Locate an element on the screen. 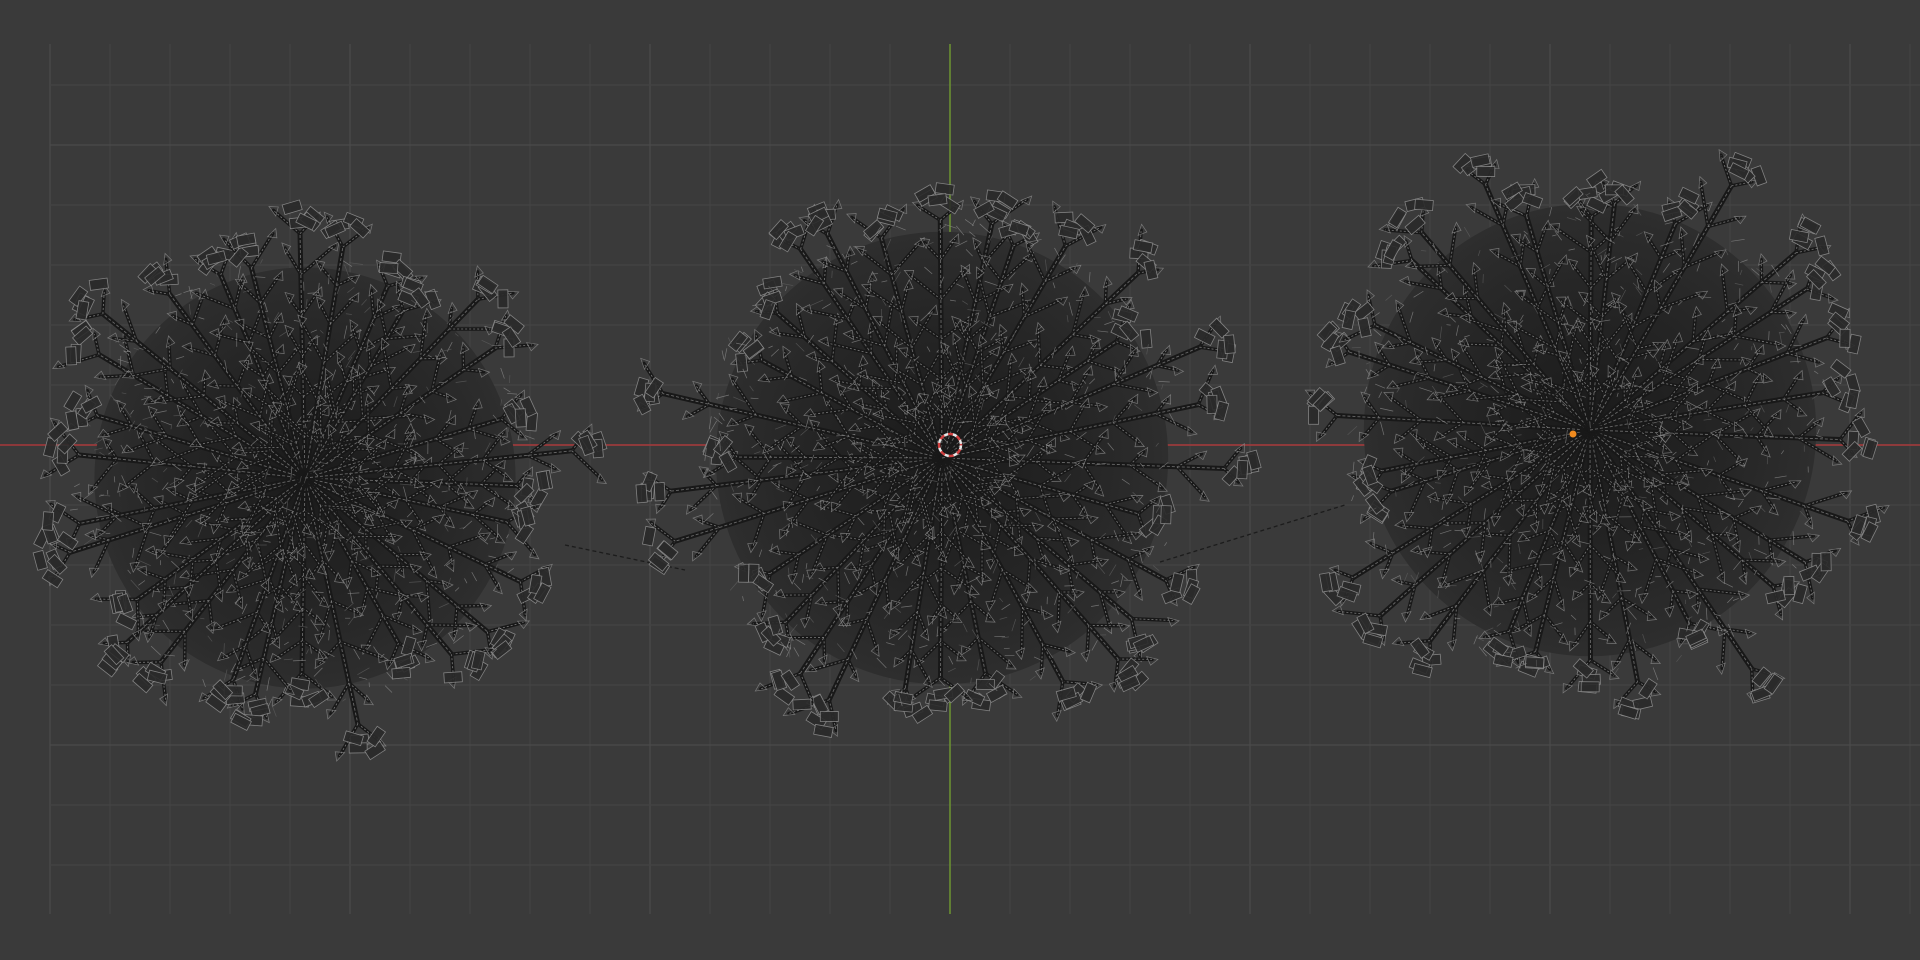 The height and width of the screenshot is (960, 1920). selected-origin-icon is located at coordinates (1573, 434).